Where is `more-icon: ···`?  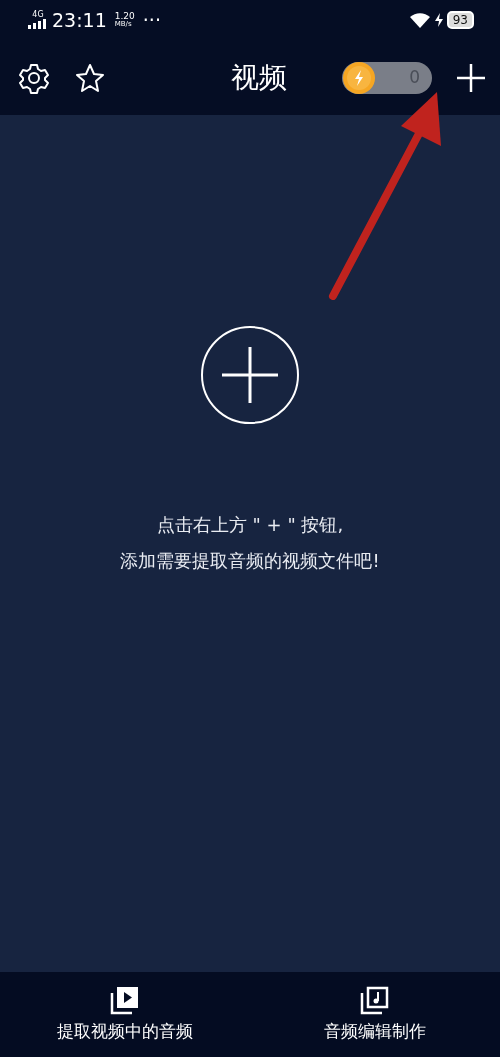
more-icon: ··· is located at coordinates (151, 20).